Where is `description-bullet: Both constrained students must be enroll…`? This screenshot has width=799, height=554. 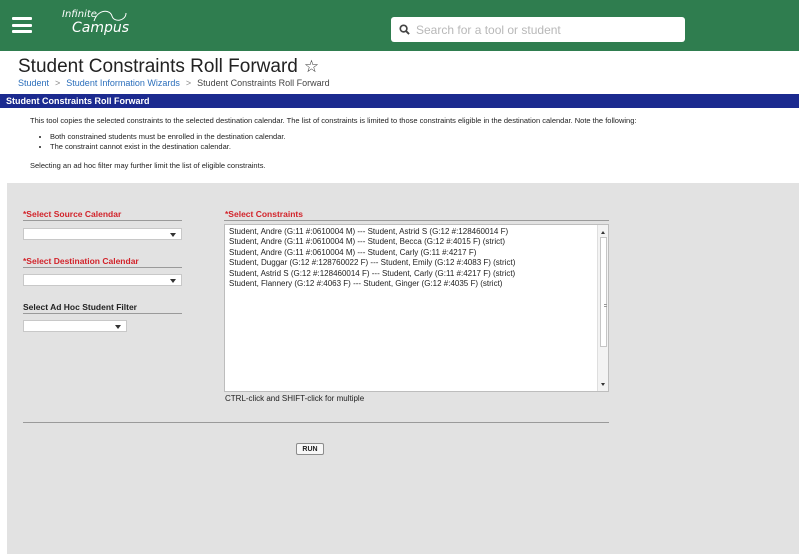
description-bullet: Both constrained students must be enroll… is located at coordinates (420, 137).